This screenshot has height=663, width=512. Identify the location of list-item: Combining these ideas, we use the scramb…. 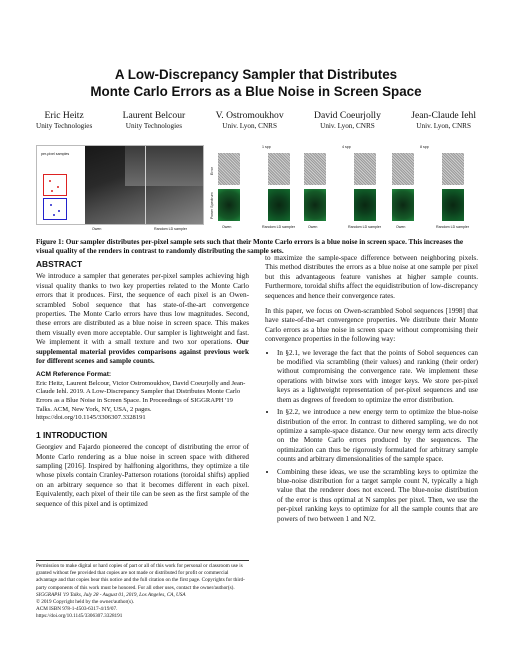
(377, 496).